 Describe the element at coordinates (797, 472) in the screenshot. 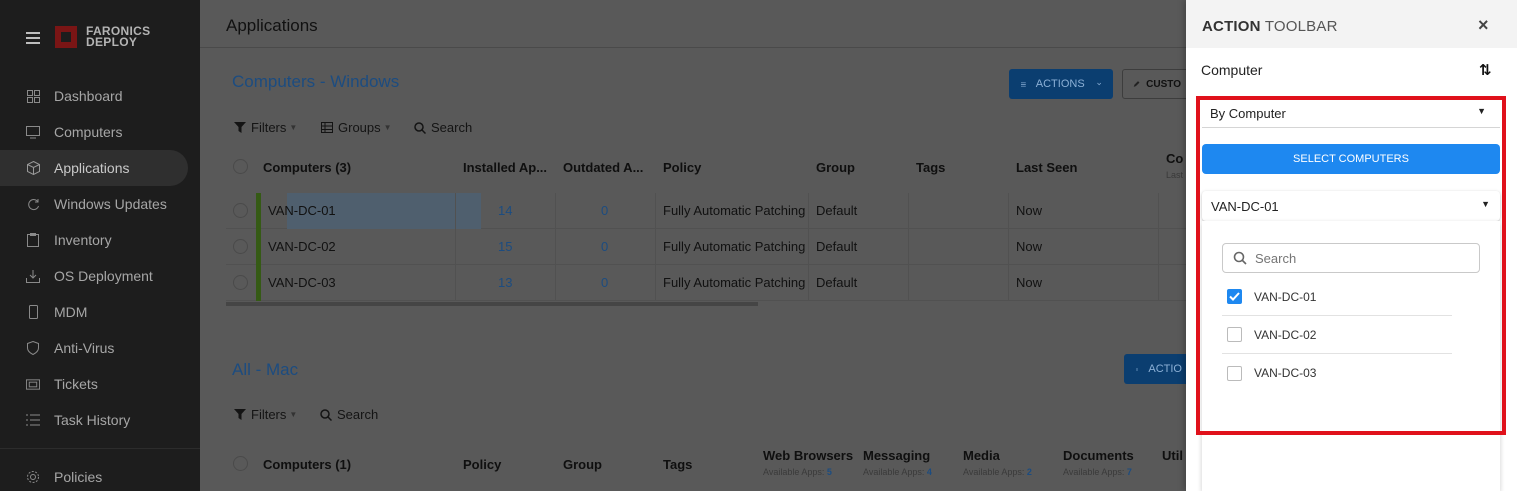

I see `available-apps-label: Available Apps: 5` at that location.